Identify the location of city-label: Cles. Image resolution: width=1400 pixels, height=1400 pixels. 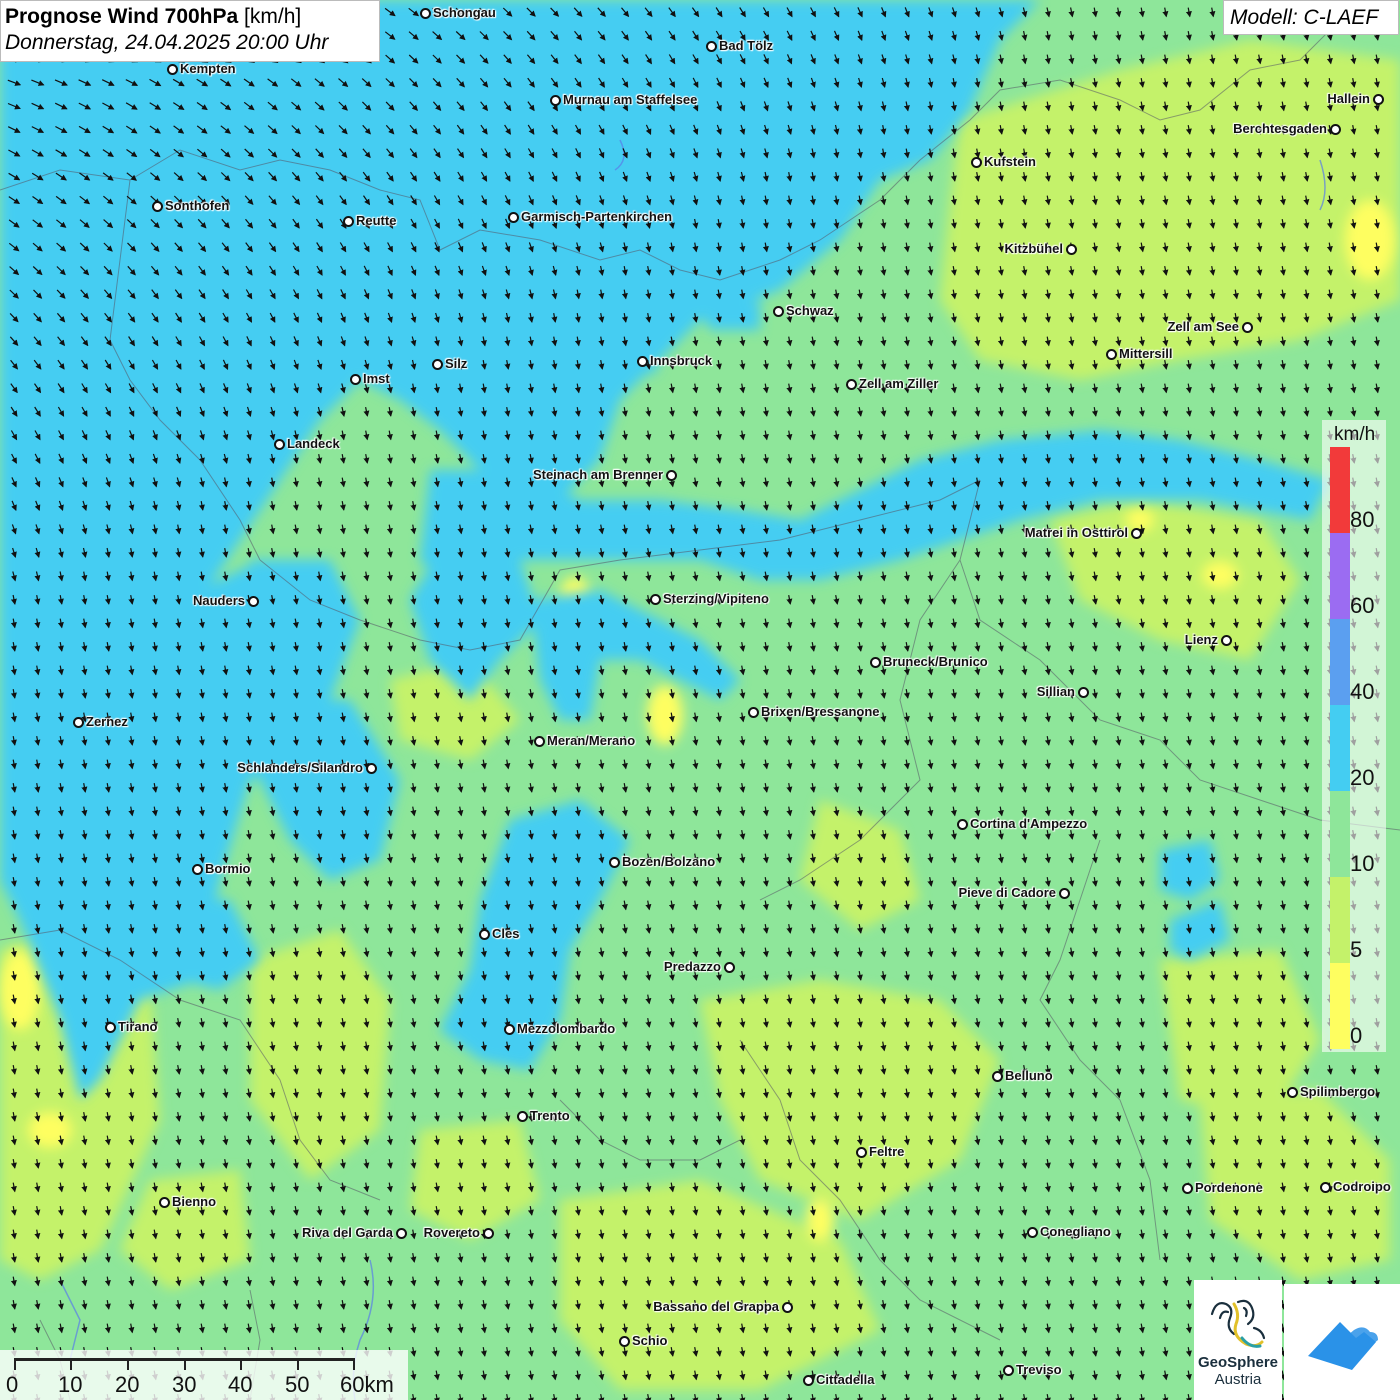
(506, 933).